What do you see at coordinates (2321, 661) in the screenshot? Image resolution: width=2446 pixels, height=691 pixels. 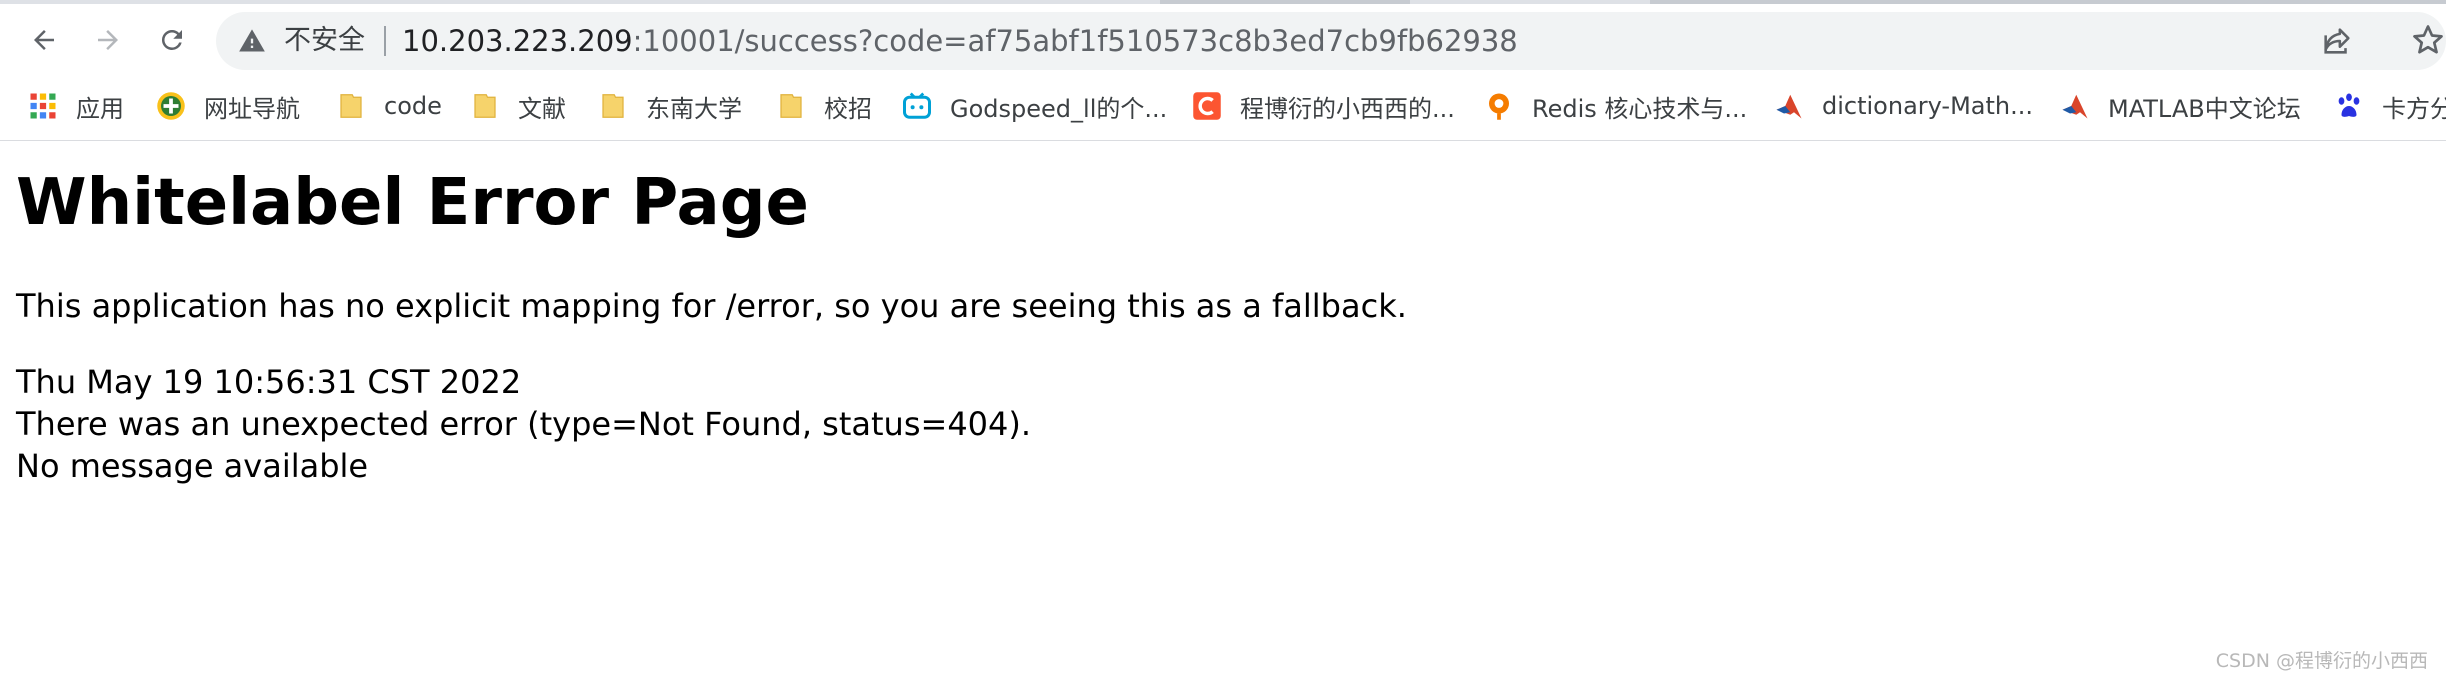 I see `watermark: CSDN @程博衍的小西西` at bounding box center [2321, 661].